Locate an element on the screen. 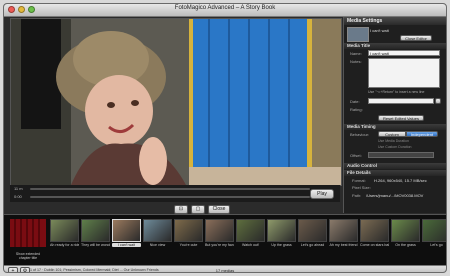  media-timing-section: Media Timing is located at coordinates (395, 127).